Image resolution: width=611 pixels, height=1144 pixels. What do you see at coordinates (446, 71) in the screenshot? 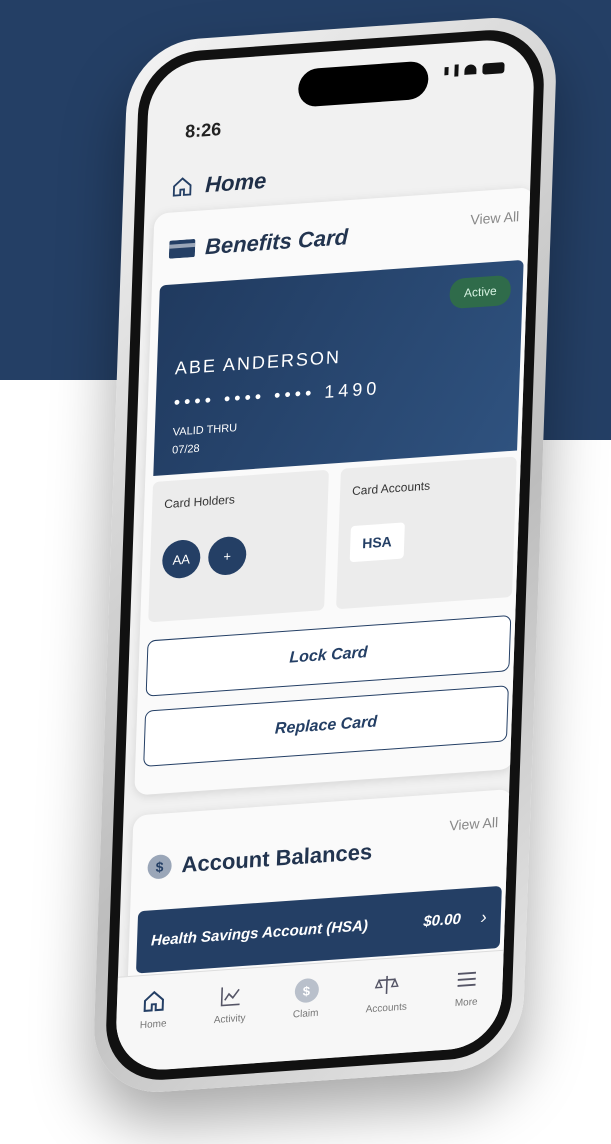
I see `signal-icon` at bounding box center [446, 71].